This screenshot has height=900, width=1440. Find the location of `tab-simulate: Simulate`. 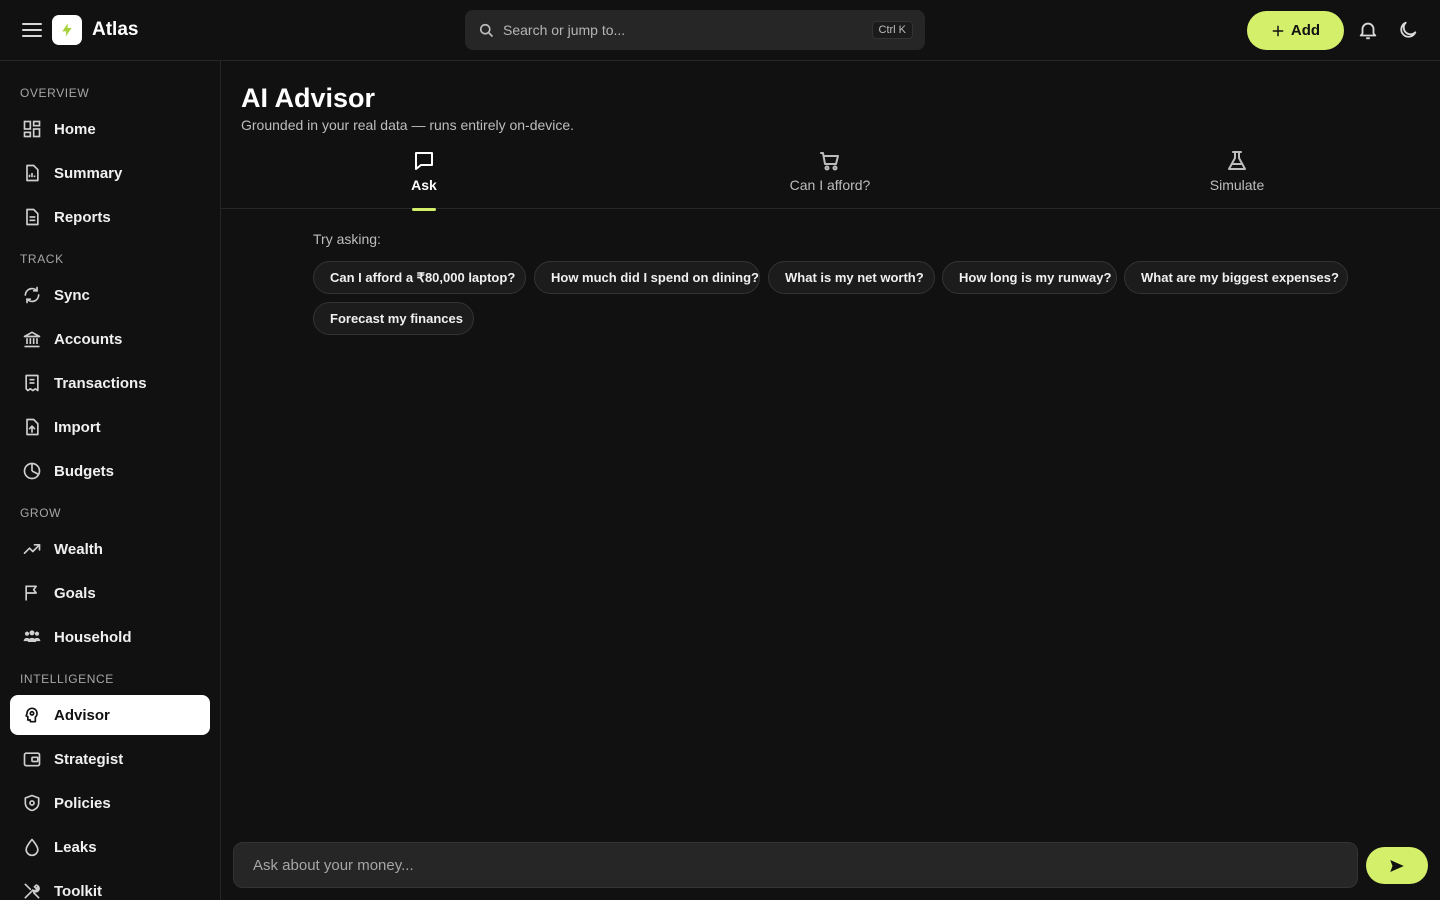

tab-simulate: Simulate is located at coordinates (1237, 177).